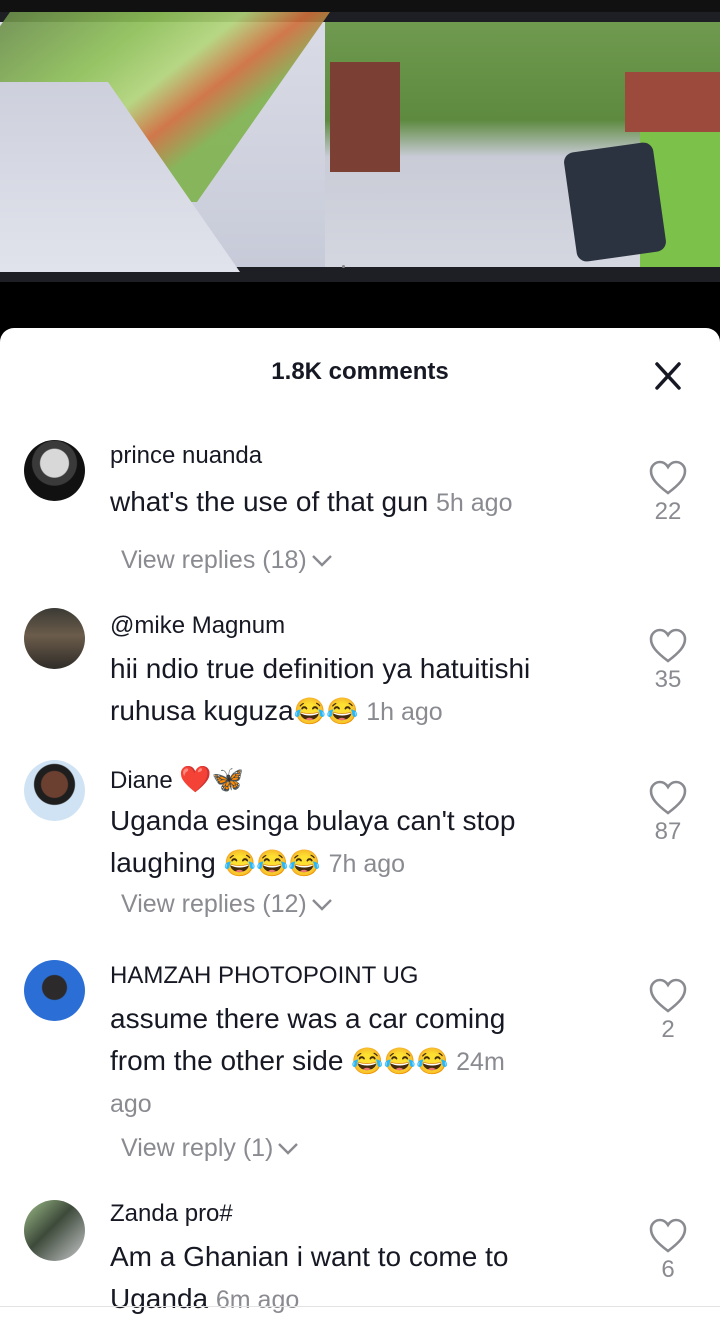 The height and width of the screenshot is (1317, 720). I want to click on comment-body: what's the use of that gun, so click(269, 501).